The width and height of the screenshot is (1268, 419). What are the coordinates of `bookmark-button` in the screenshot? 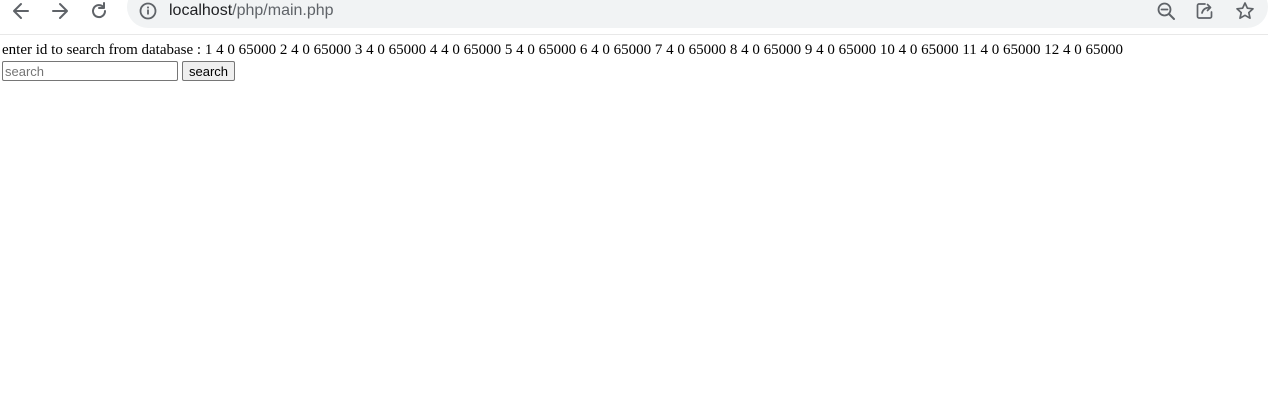 It's located at (1245, 11).